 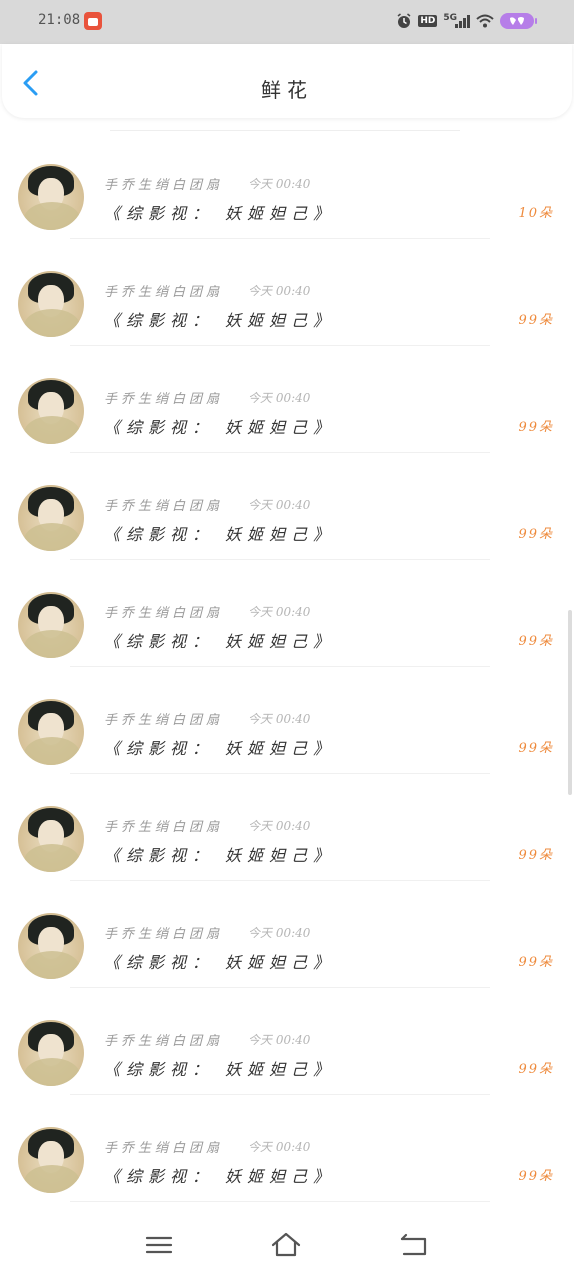 What do you see at coordinates (536, 213) in the screenshot?
I see `flower-count: 10朵` at bounding box center [536, 213].